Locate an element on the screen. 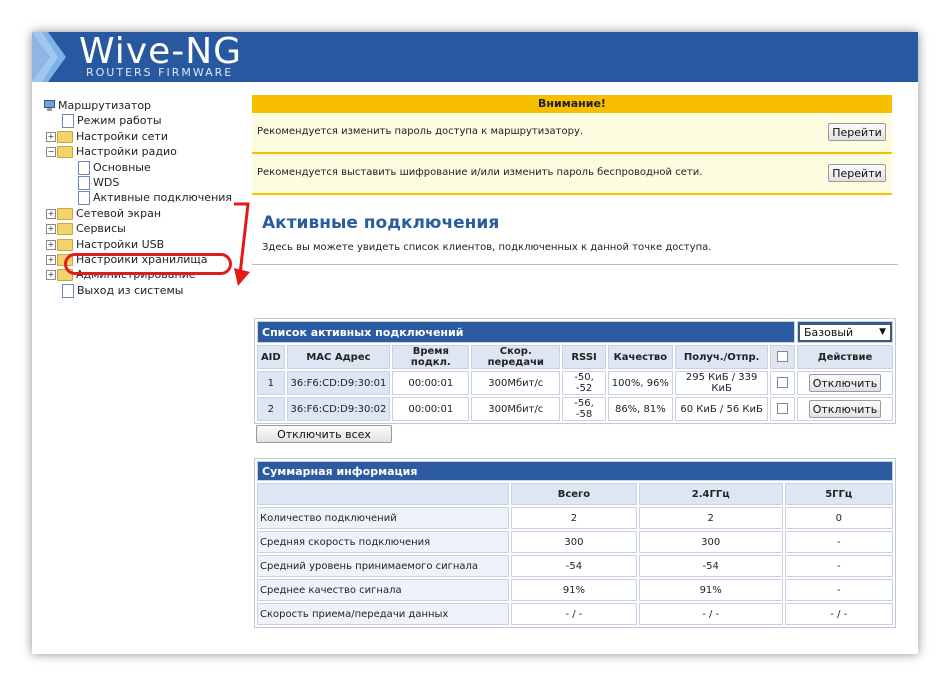 The height and width of the screenshot is (686, 950). sidebar-root-label: Маршрутизатор is located at coordinates (105, 105).